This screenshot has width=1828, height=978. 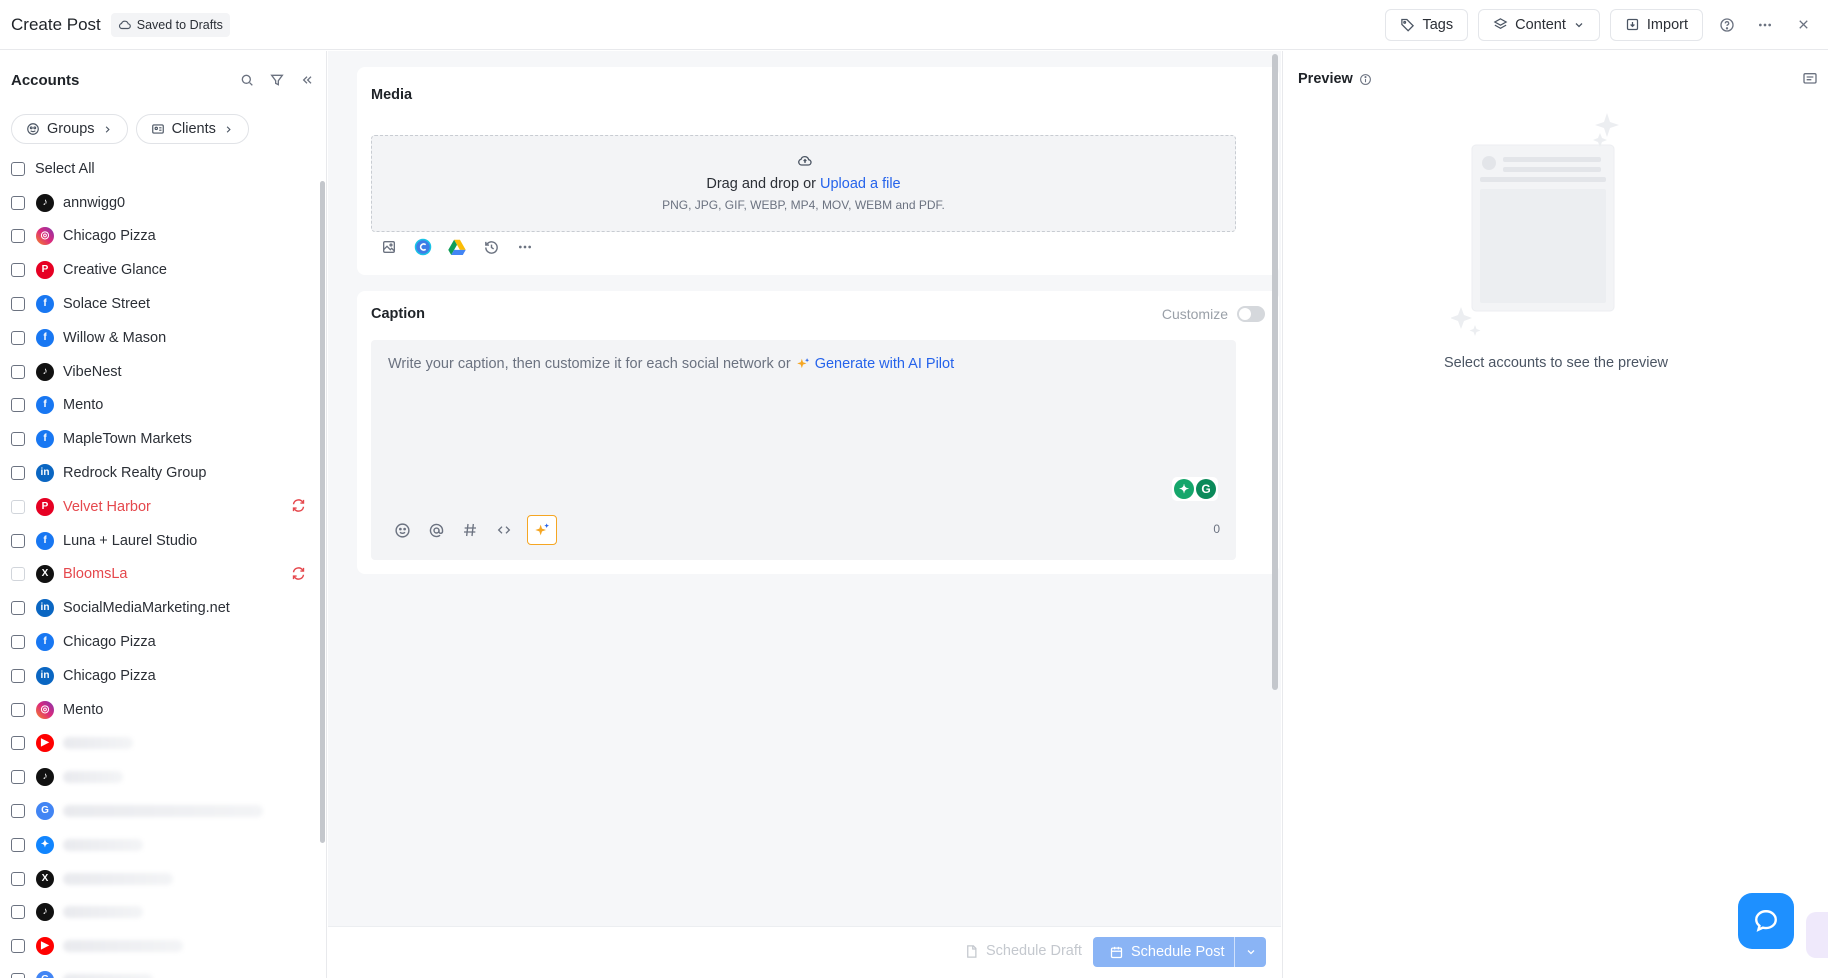 What do you see at coordinates (168, 541) in the screenshot?
I see `account-row: f Luna + Laurel Studio` at bounding box center [168, 541].